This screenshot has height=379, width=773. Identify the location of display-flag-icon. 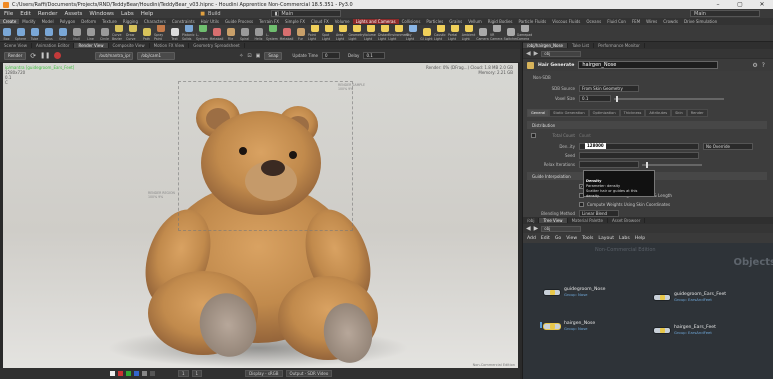
(541, 325).